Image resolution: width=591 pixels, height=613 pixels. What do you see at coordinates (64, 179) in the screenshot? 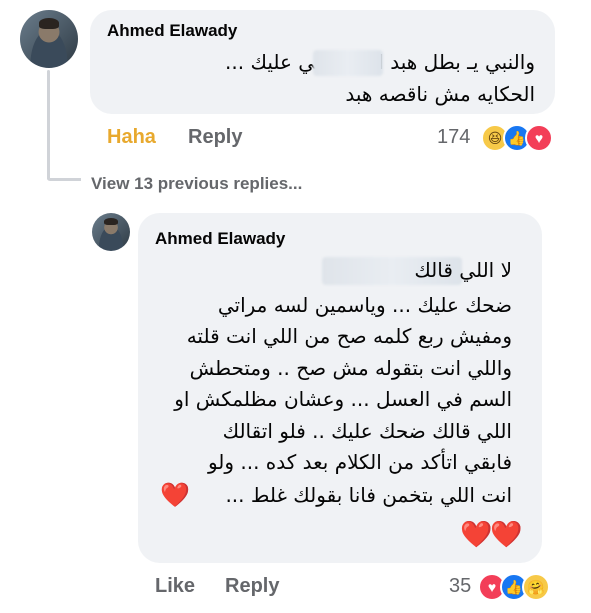
I see `thread-line-branch` at bounding box center [64, 179].